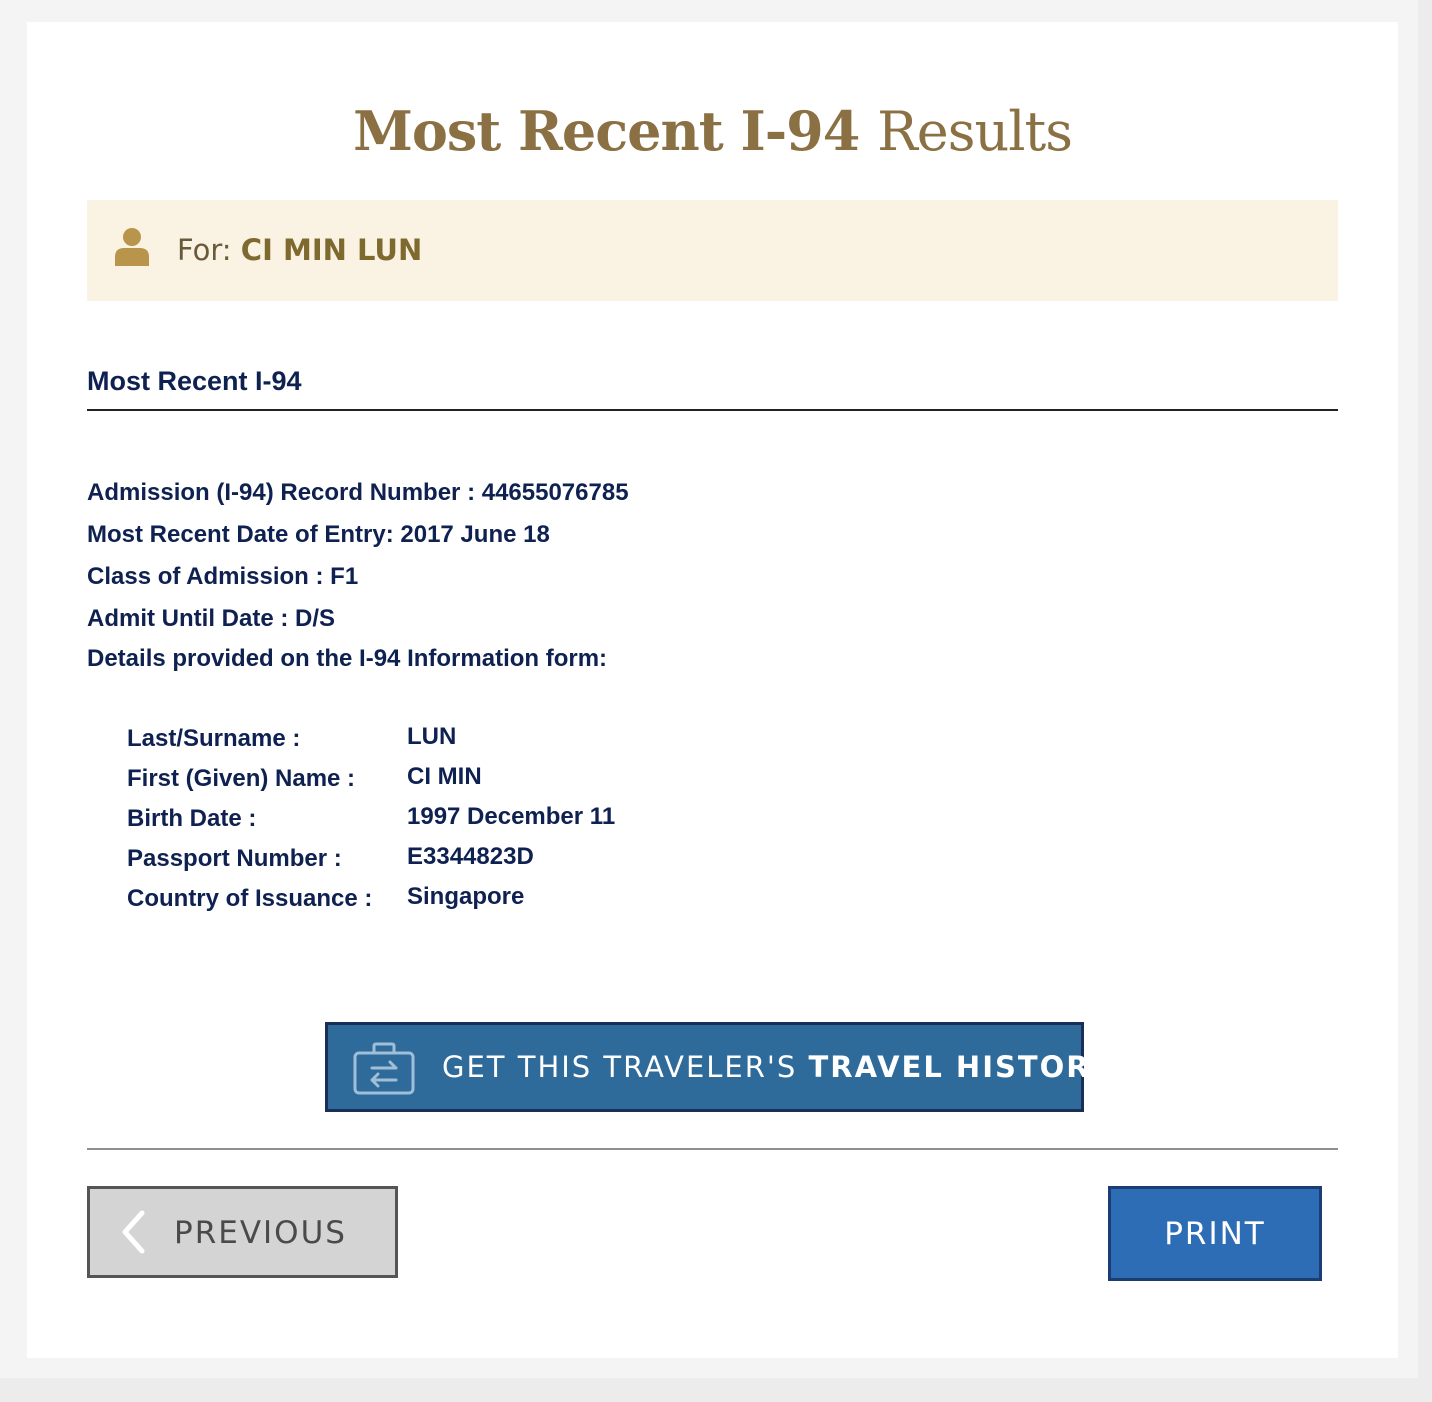 This screenshot has width=1432, height=1402. Describe the element at coordinates (444, 776) in the screenshot. I see `detail-value: CI MIN` at that location.